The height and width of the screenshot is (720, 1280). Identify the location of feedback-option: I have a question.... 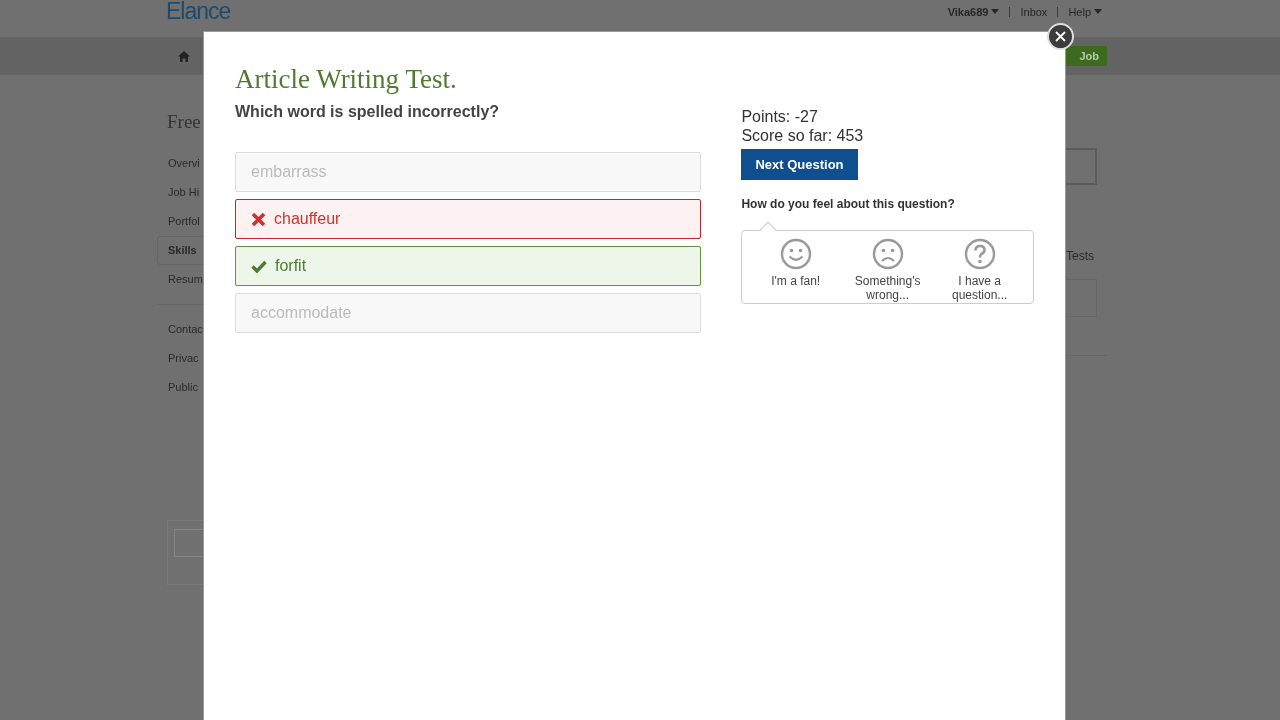
(979, 270).